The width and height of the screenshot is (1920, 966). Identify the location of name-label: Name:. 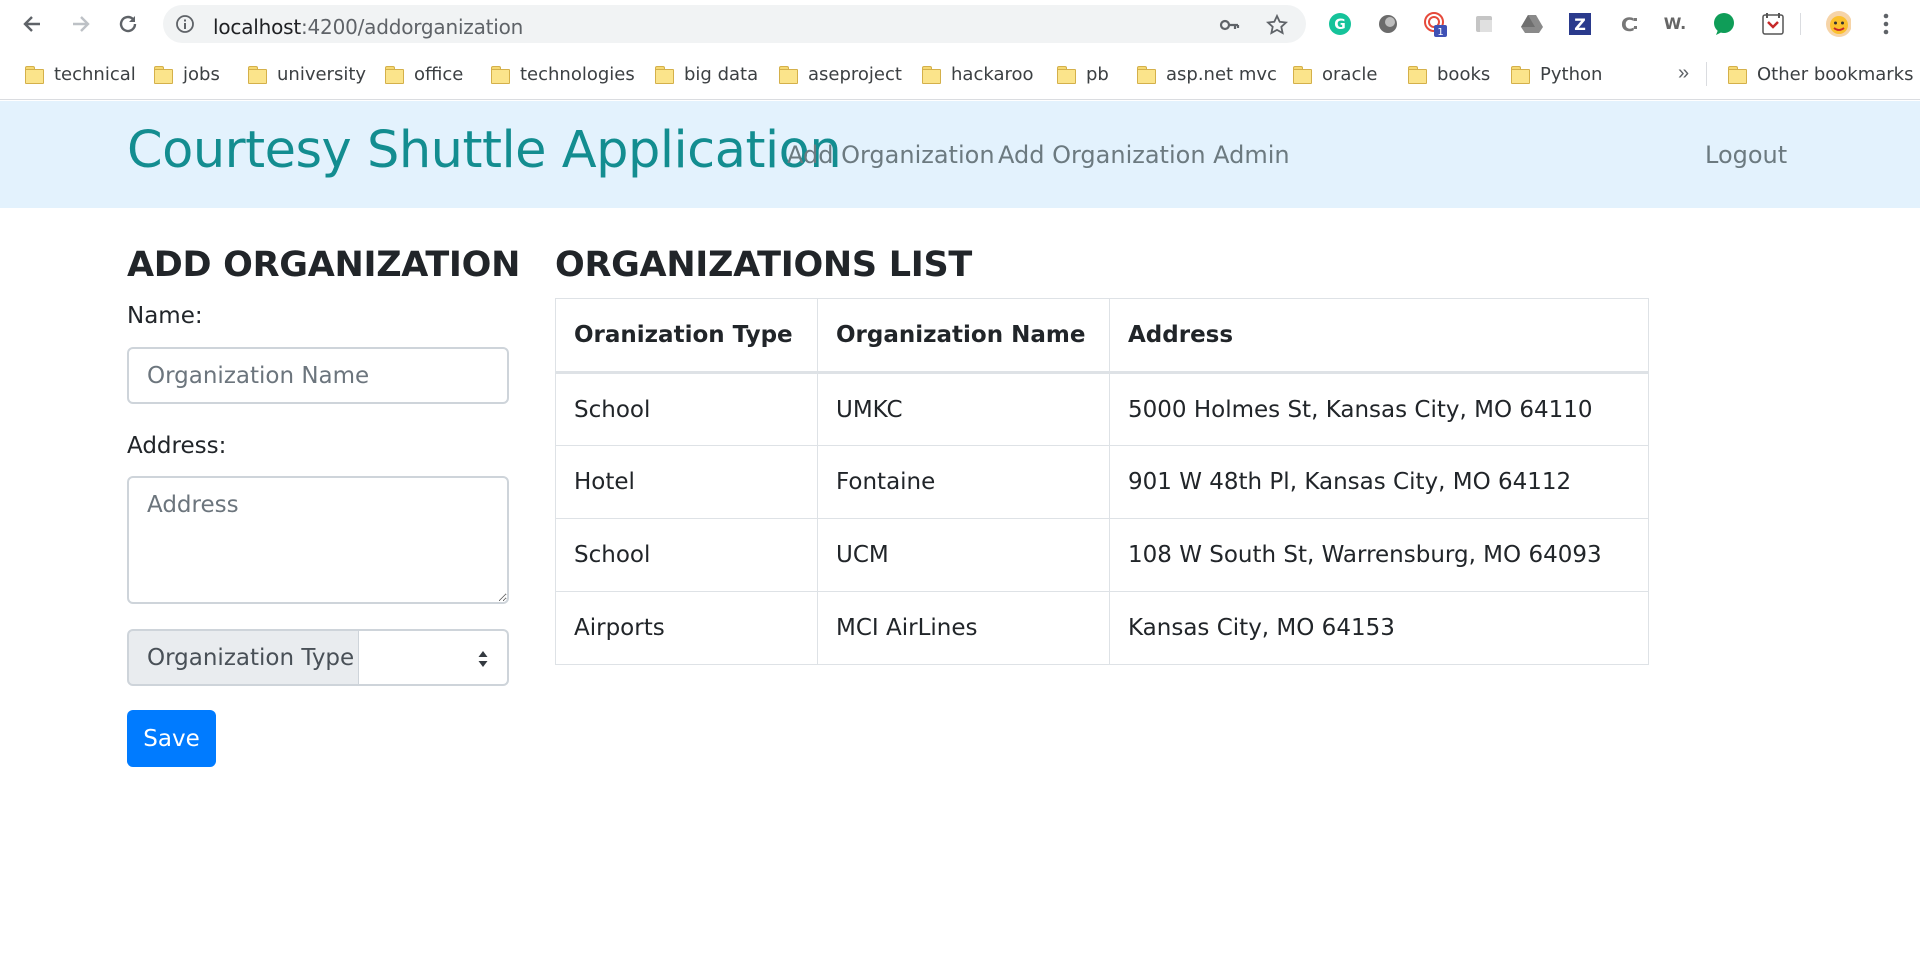
(165, 316).